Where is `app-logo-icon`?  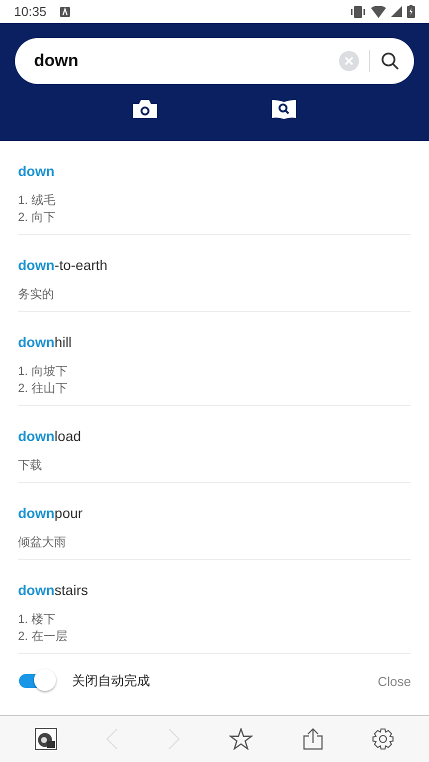
app-logo-icon is located at coordinates (45, 739).